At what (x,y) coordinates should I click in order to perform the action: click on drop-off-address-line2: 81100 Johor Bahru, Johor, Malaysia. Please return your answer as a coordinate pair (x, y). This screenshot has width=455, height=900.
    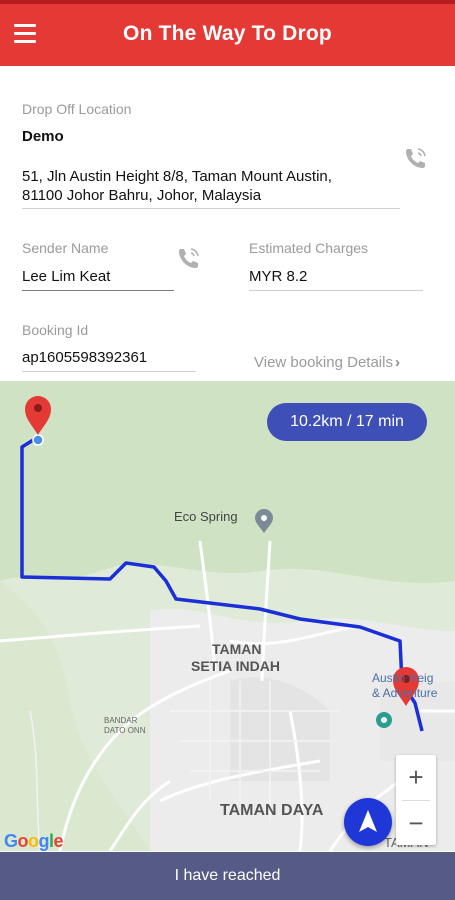
    Looking at the image, I should click on (142, 195).